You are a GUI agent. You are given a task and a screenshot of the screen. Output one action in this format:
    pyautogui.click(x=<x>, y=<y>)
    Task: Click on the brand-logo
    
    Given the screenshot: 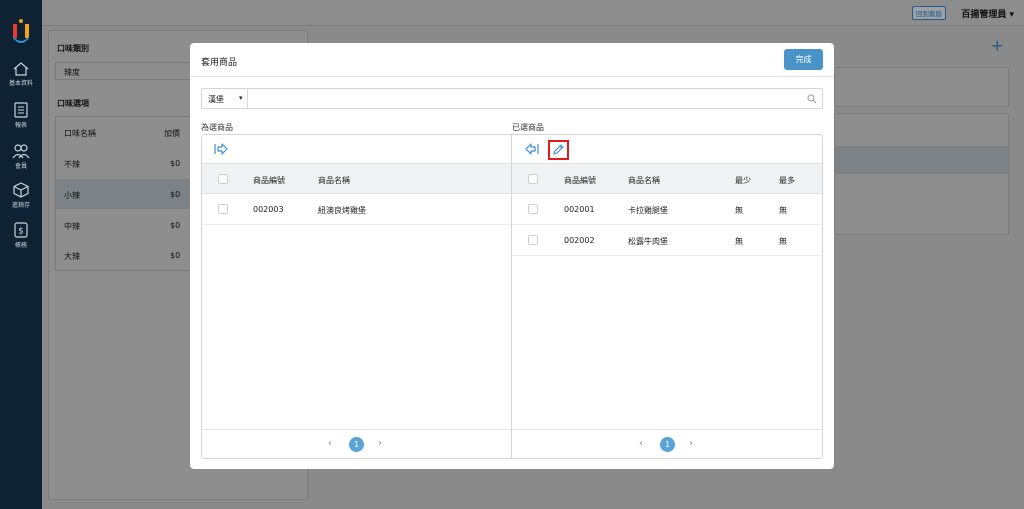 What is the action you would take?
    pyautogui.click(x=21, y=31)
    